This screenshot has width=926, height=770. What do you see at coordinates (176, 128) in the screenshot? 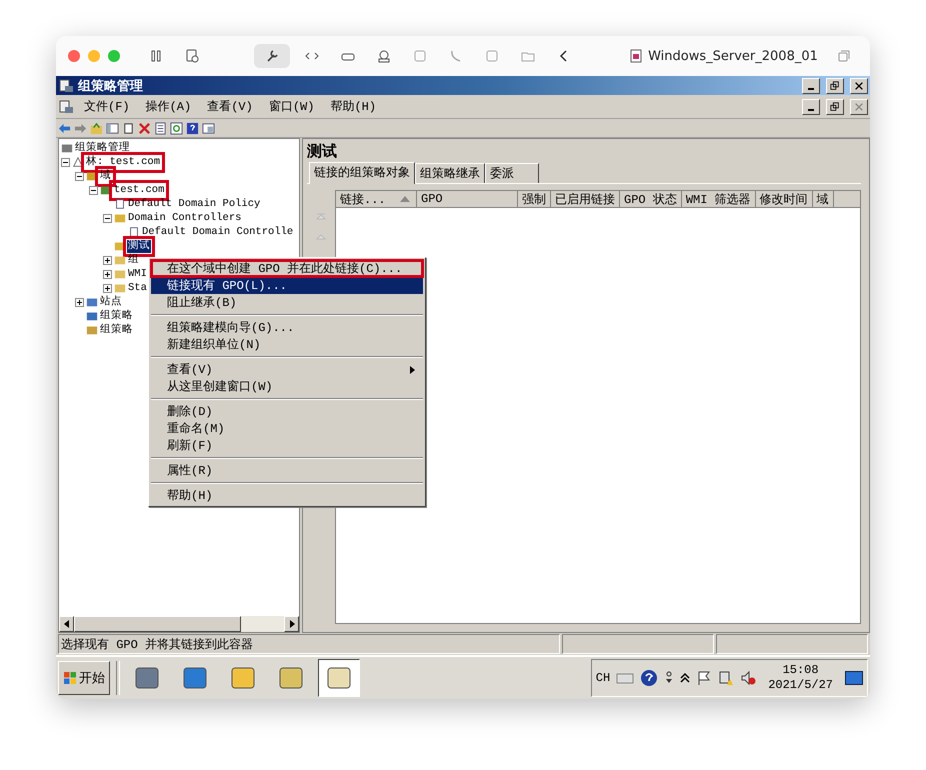
I see `refresh-icon` at bounding box center [176, 128].